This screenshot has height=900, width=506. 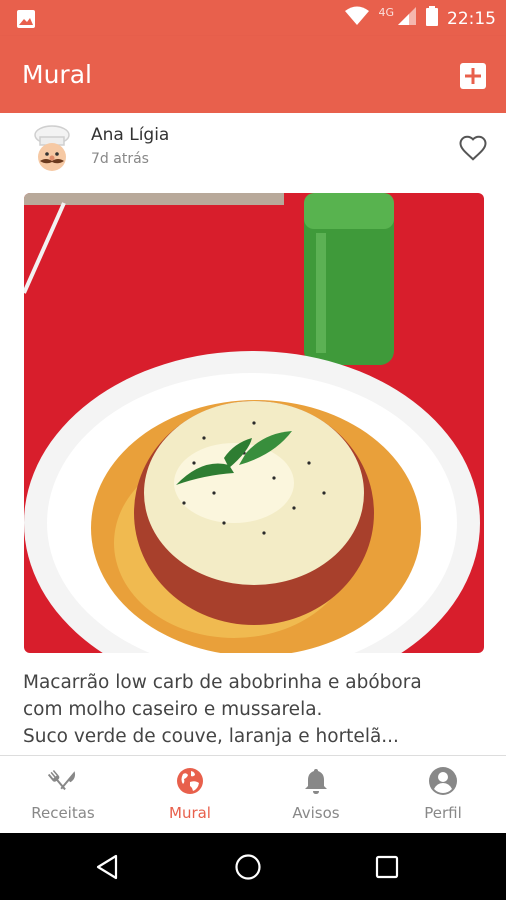 What do you see at coordinates (253, 74) in the screenshot?
I see `app-bar: Mural` at bounding box center [253, 74].